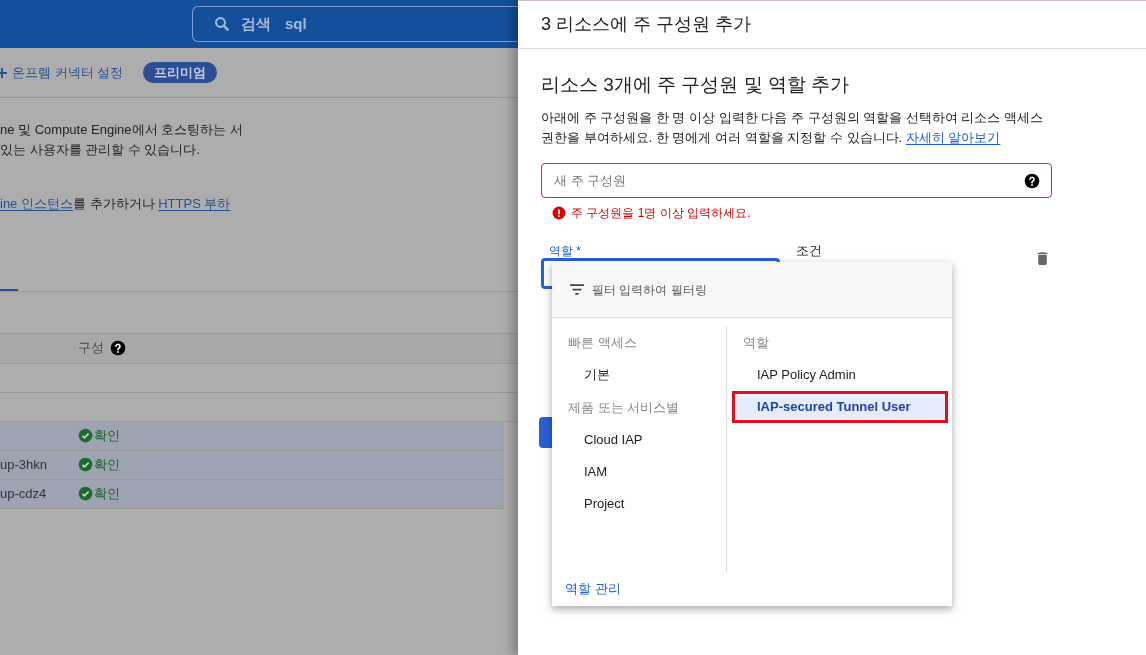 The height and width of the screenshot is (655, 1146). What do you see at coordinates (602, 342) in the screenshot?
I see `group-heading: 빠른 액세스` at bounding box center [602, 342].